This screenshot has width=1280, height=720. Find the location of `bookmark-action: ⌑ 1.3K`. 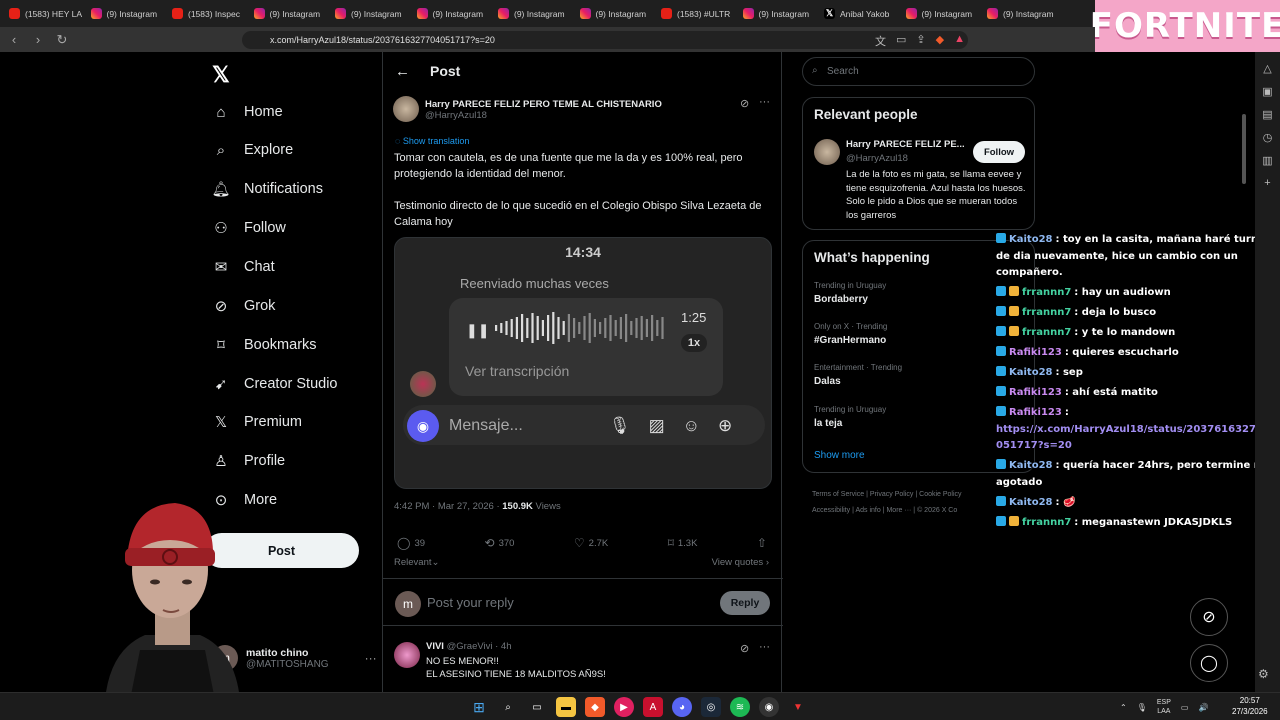

bookmark-action: ⌑ 1.3K is located at coordinates (683, 543).